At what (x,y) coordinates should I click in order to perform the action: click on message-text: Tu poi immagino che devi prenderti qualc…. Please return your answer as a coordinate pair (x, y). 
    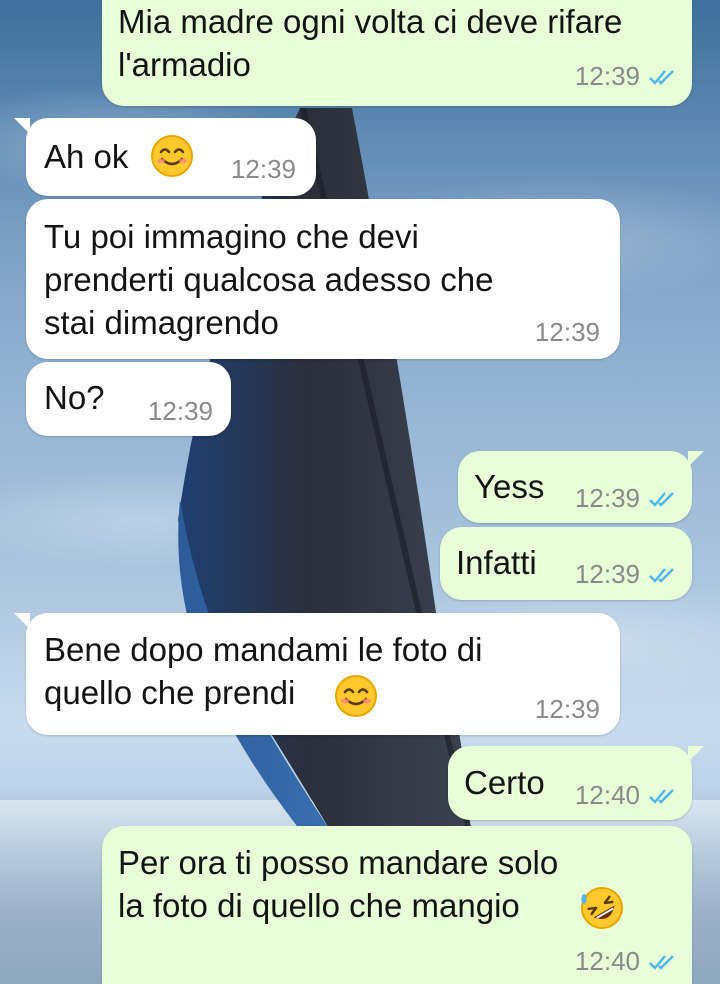
    Looking at the image, I should click on (269, 279).